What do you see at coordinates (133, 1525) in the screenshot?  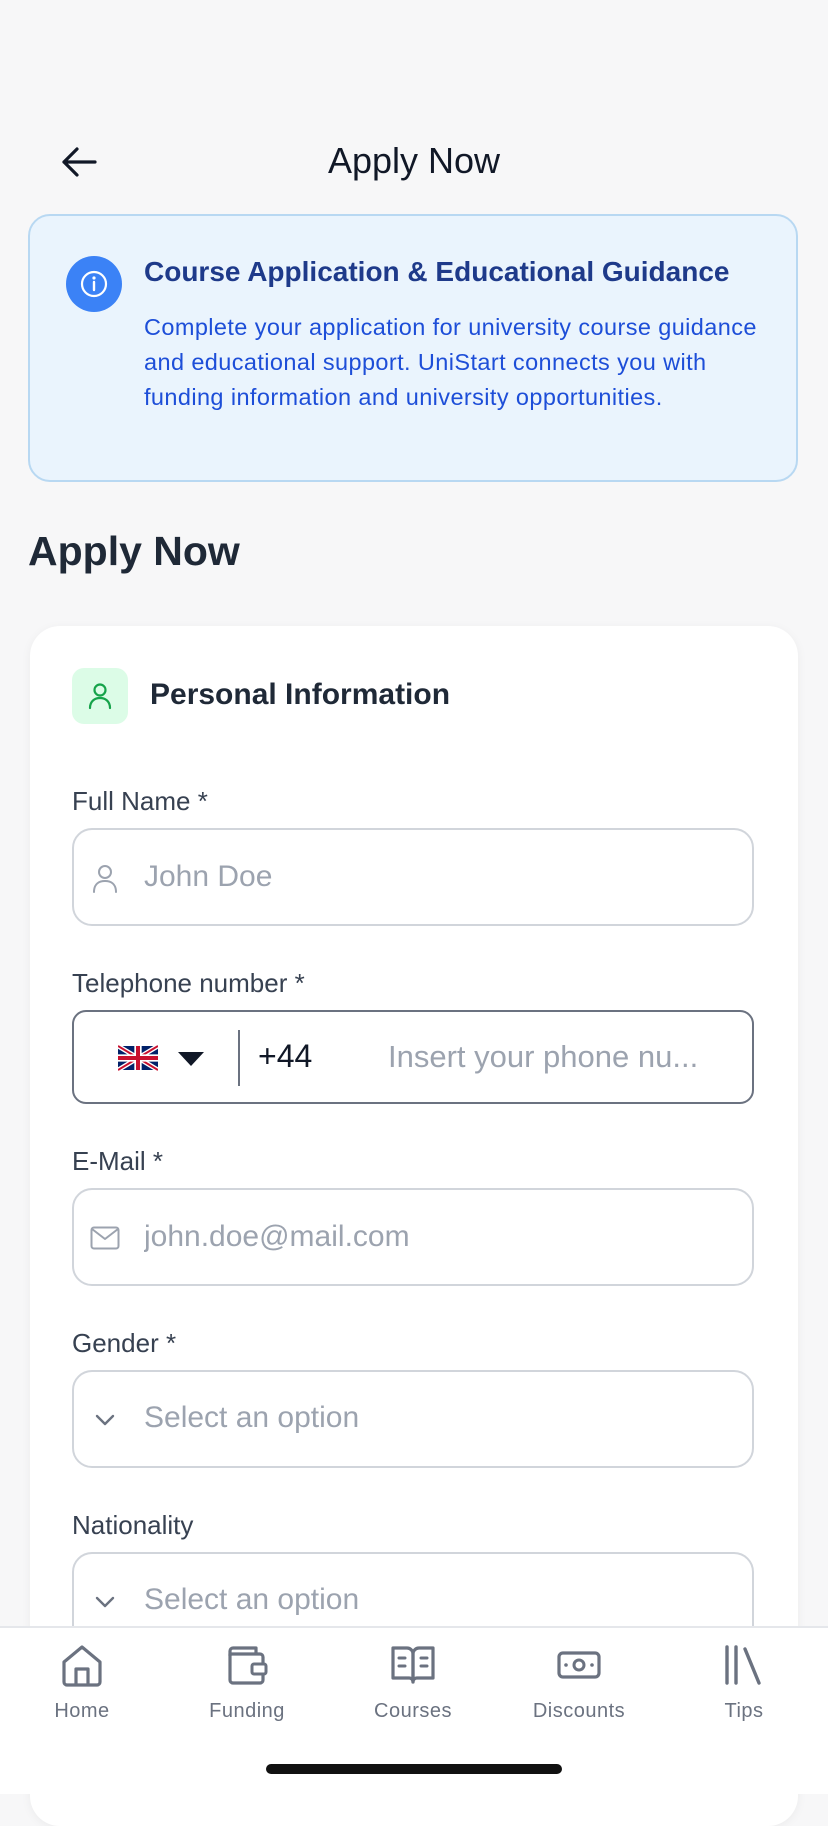 I see `nationality-label: Nationality` at bounding box center [133, 1525].